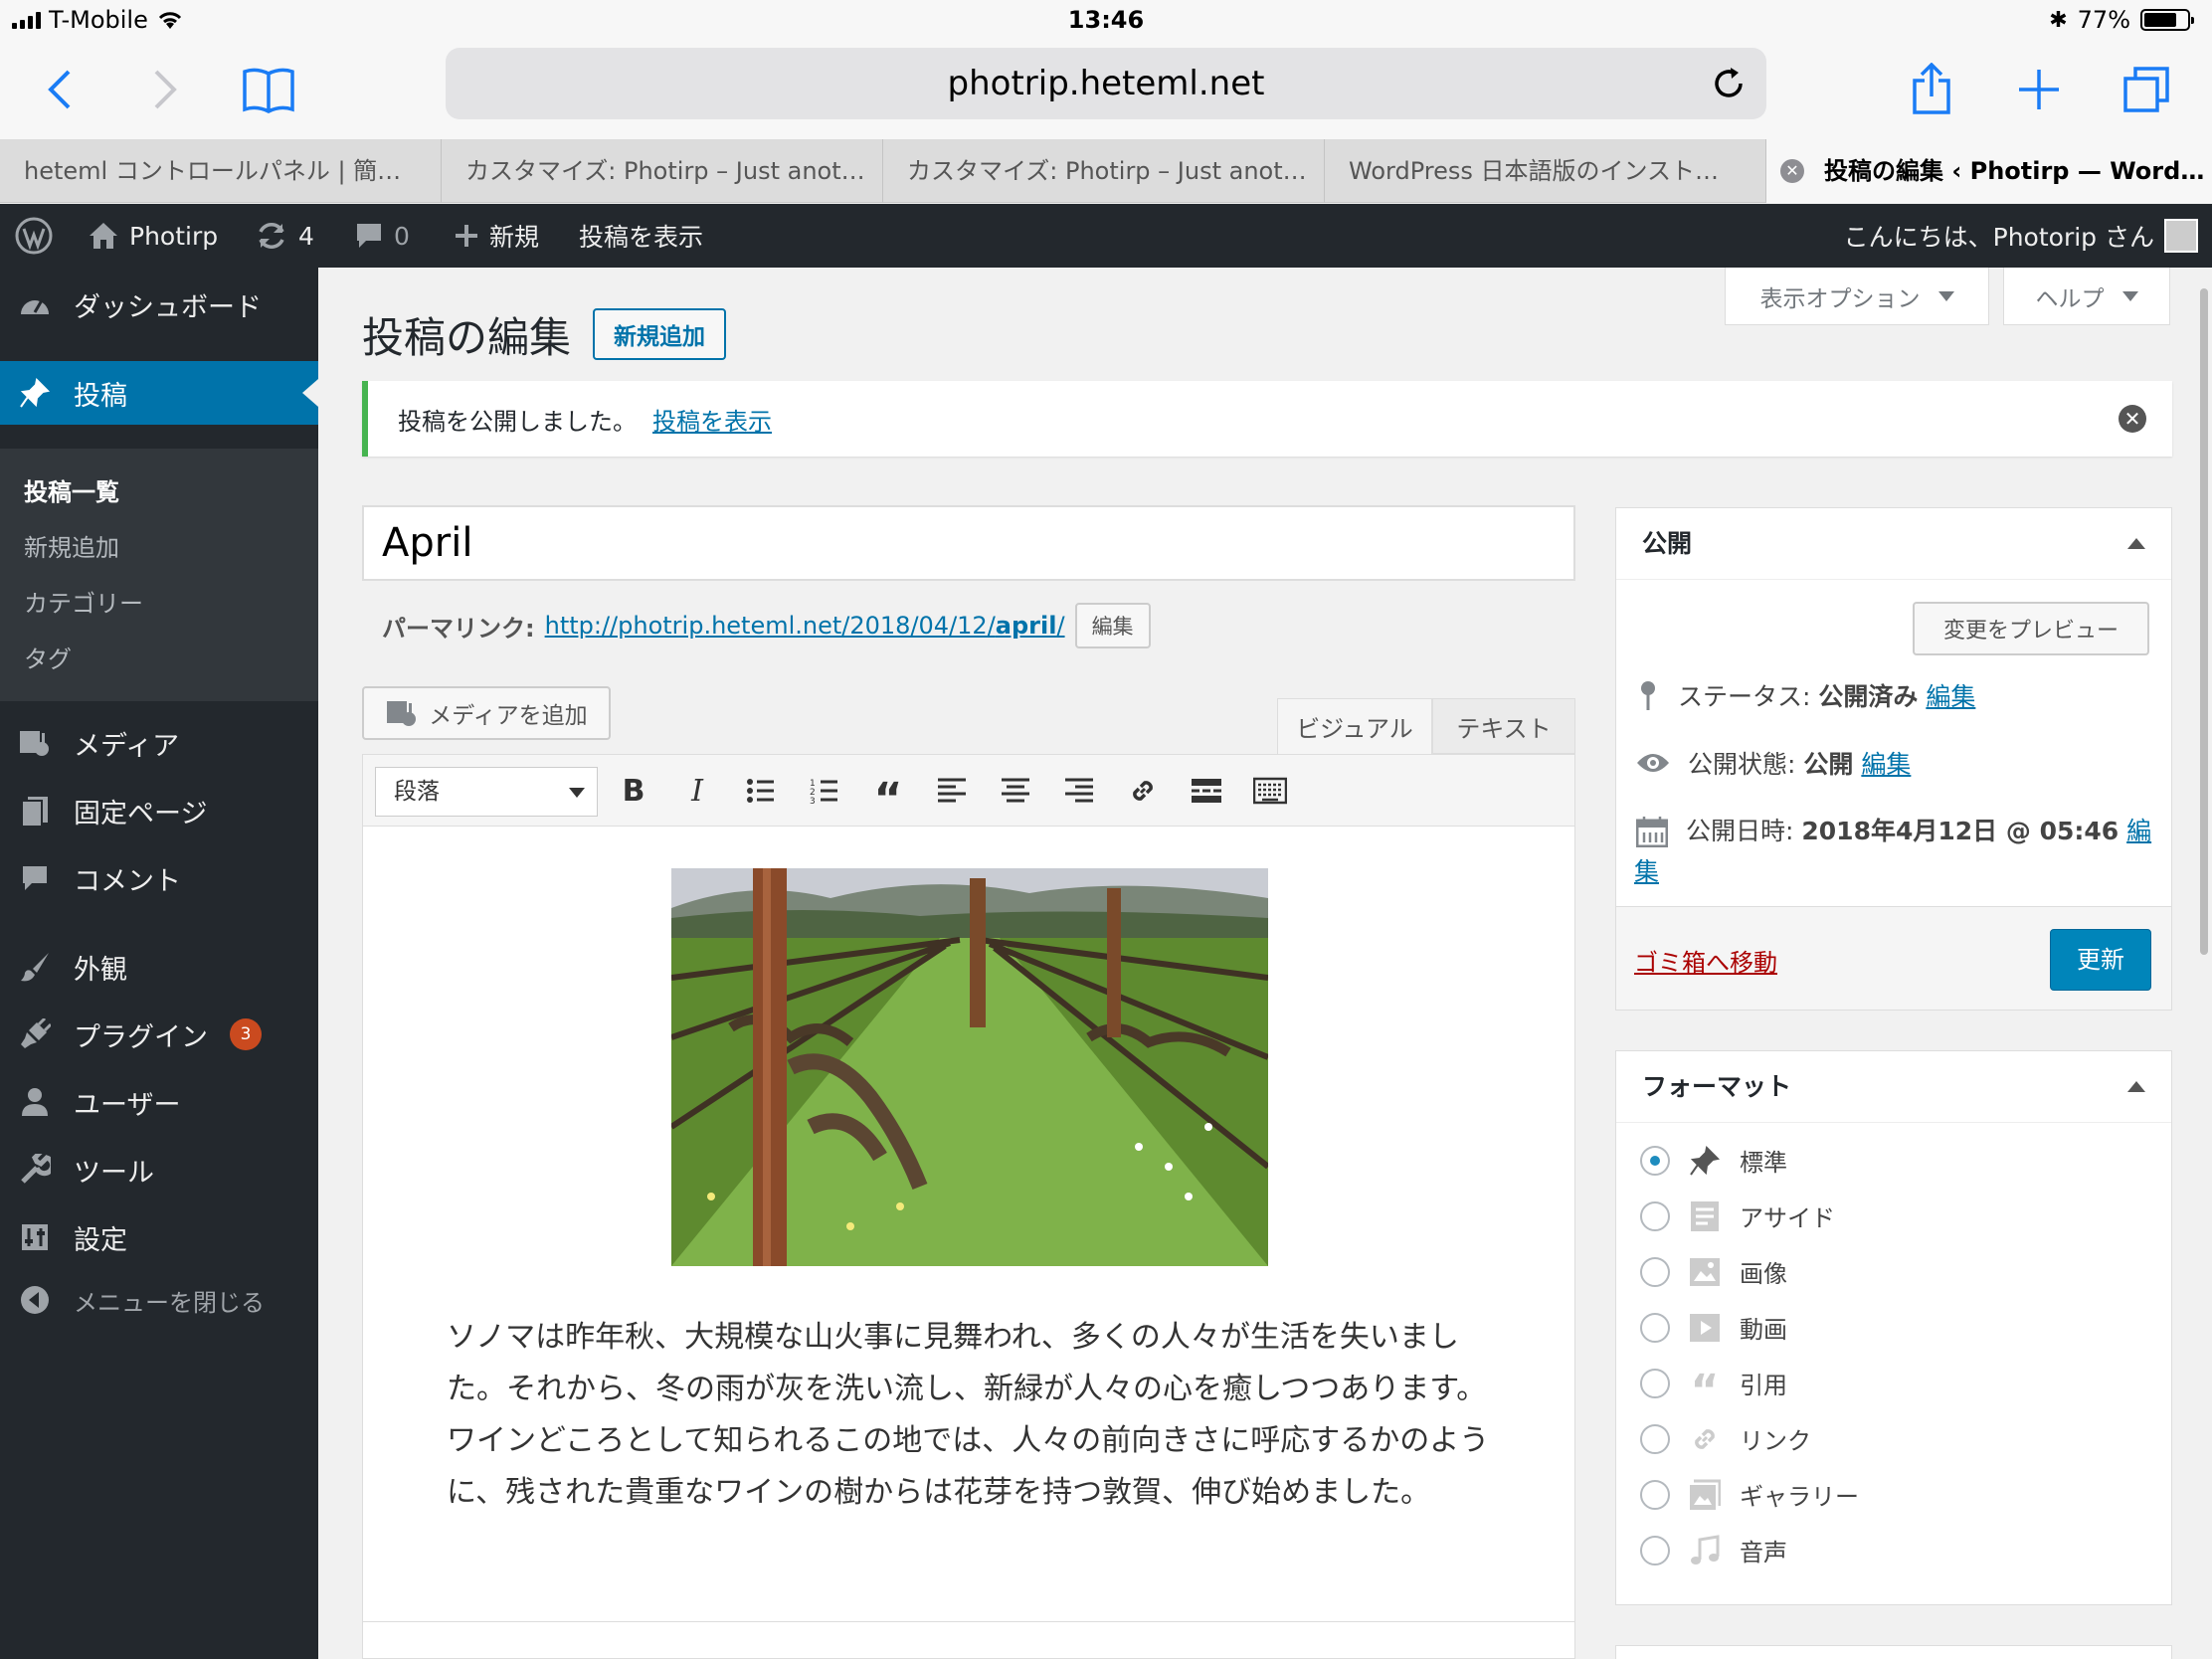 This screenshot has height=1659, width=2212. What do you see at coordinates (159, 1300) in the screenshot?
I see `collapse-menu-button: メニューを閉じる` at bounding box center [159, 1300].